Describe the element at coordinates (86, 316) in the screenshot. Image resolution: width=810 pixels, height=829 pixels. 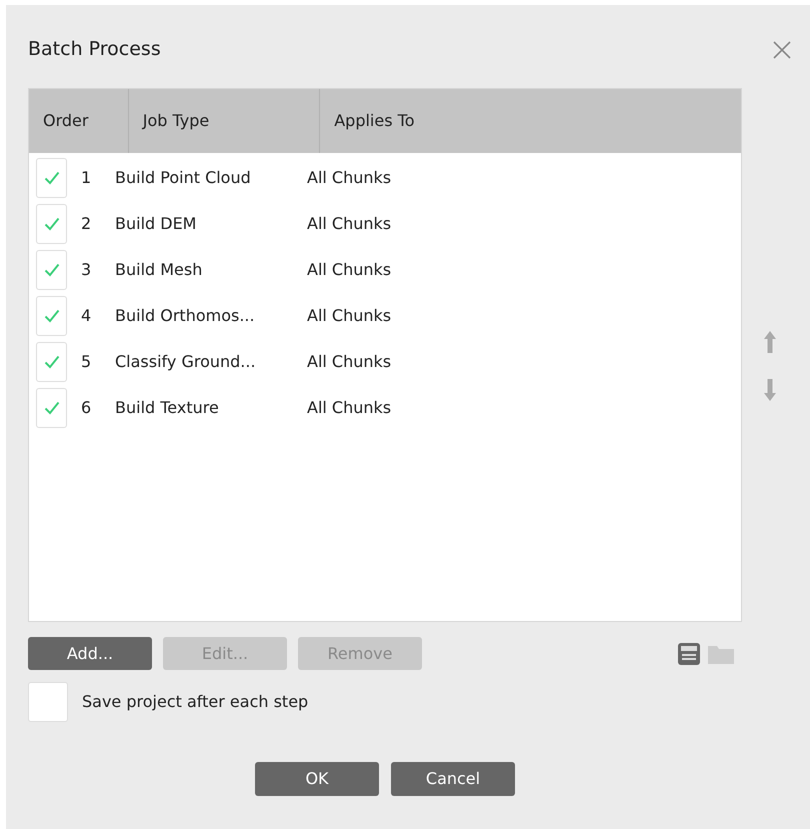
I see `order-cell-text: 4` at that location.